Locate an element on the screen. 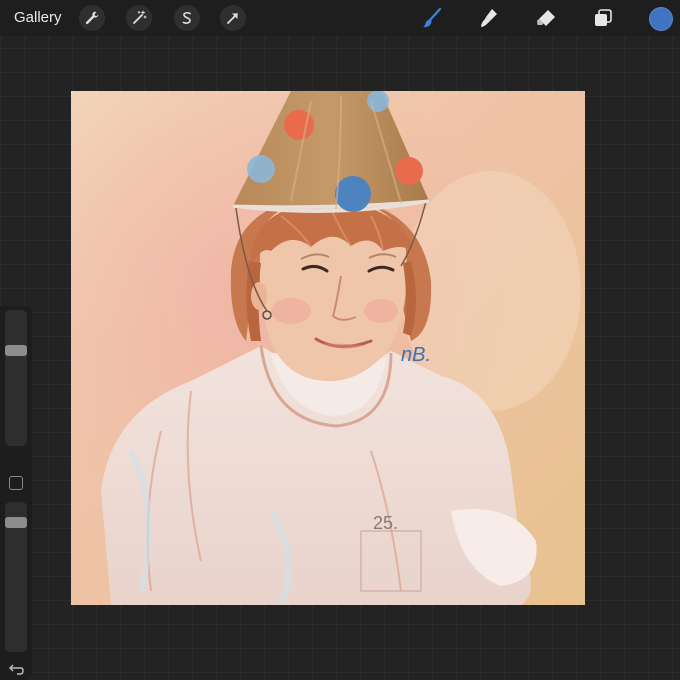 This screenshot has height=680, width=680. brush-size-slider-handle is located at coordinates (16, 350).